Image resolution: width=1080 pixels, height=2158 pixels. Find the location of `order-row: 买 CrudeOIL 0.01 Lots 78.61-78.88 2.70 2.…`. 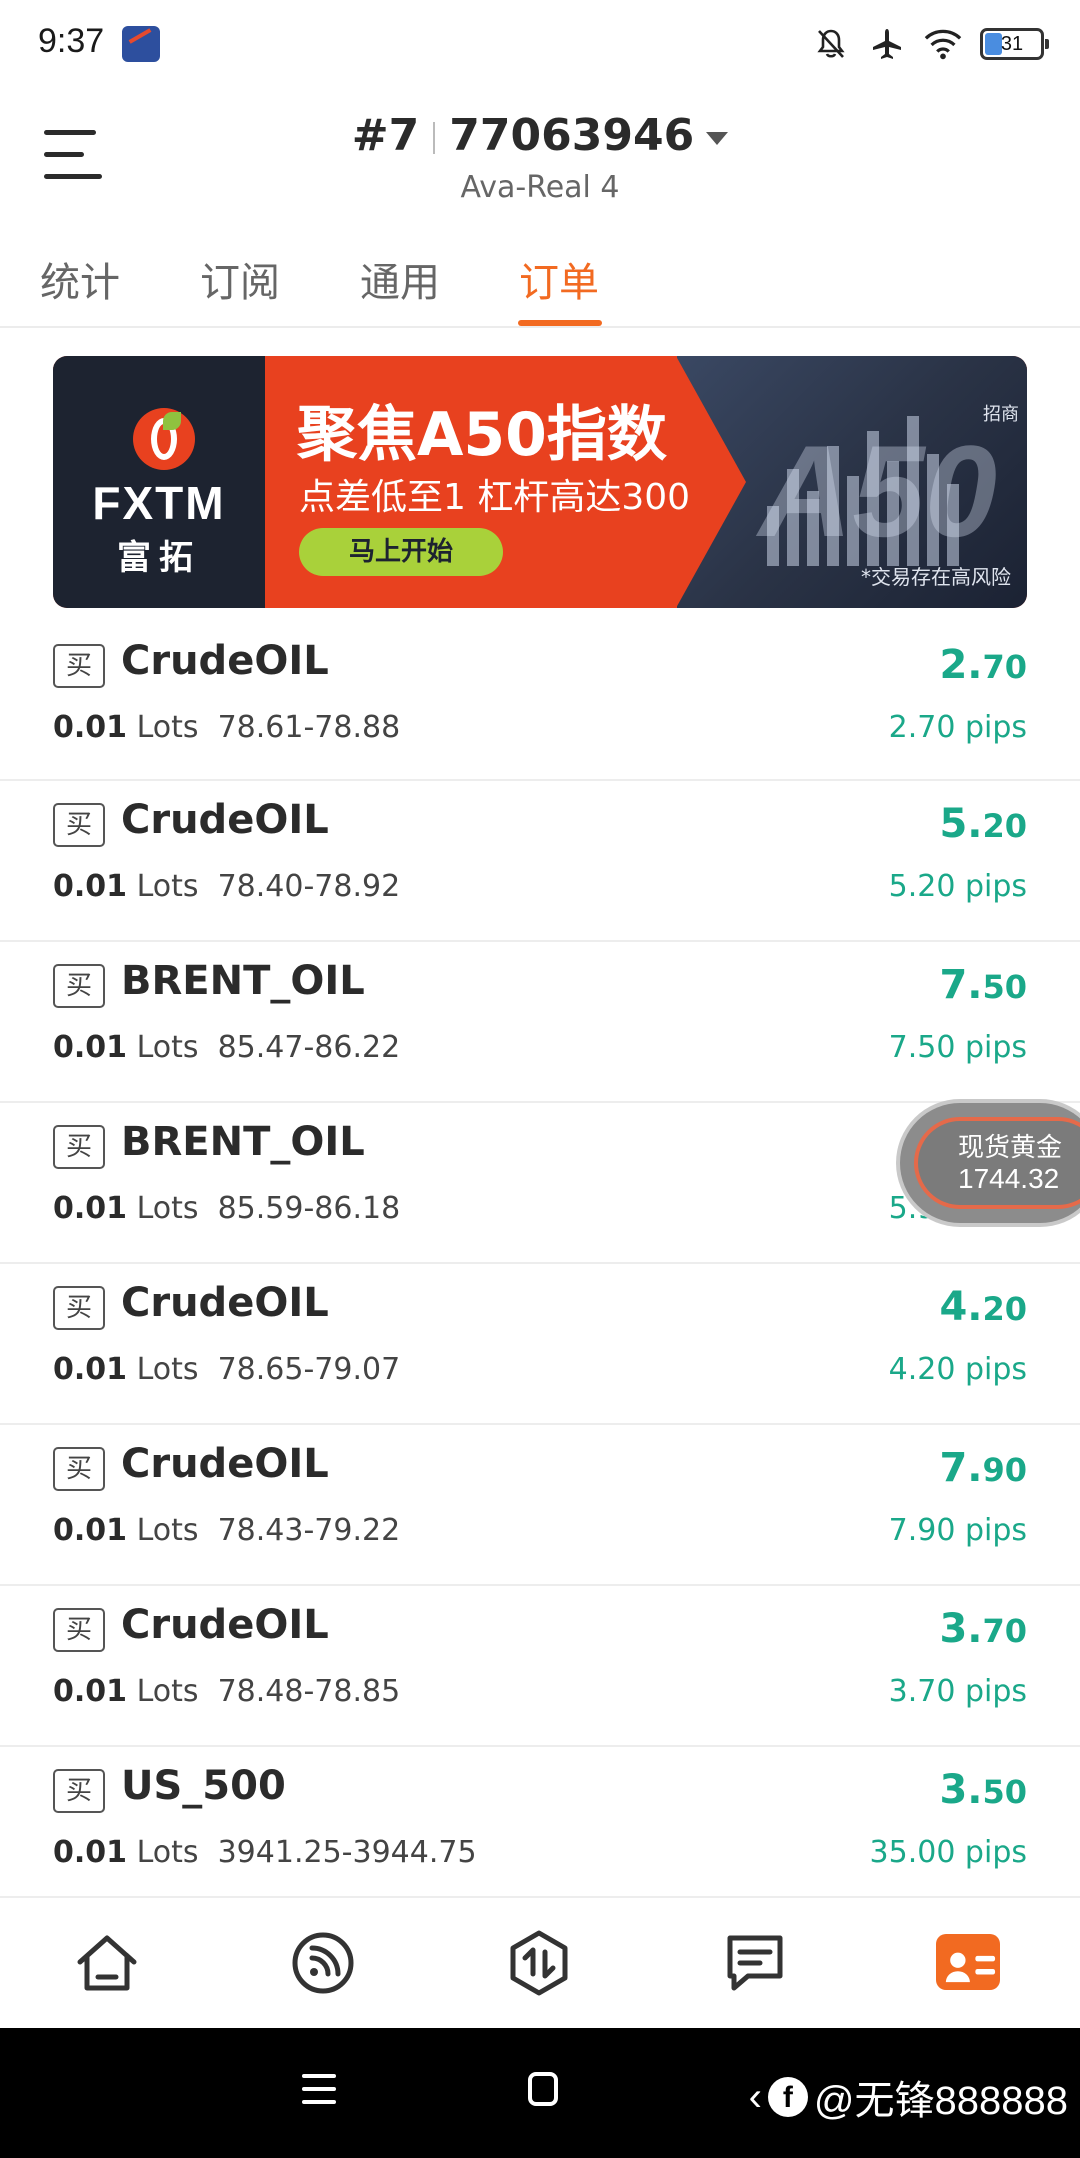

order-row: 买 CrudeOIL 0.01 Lots 78.61-78.88 2.70 2.… is located at coordinates (540, 708).